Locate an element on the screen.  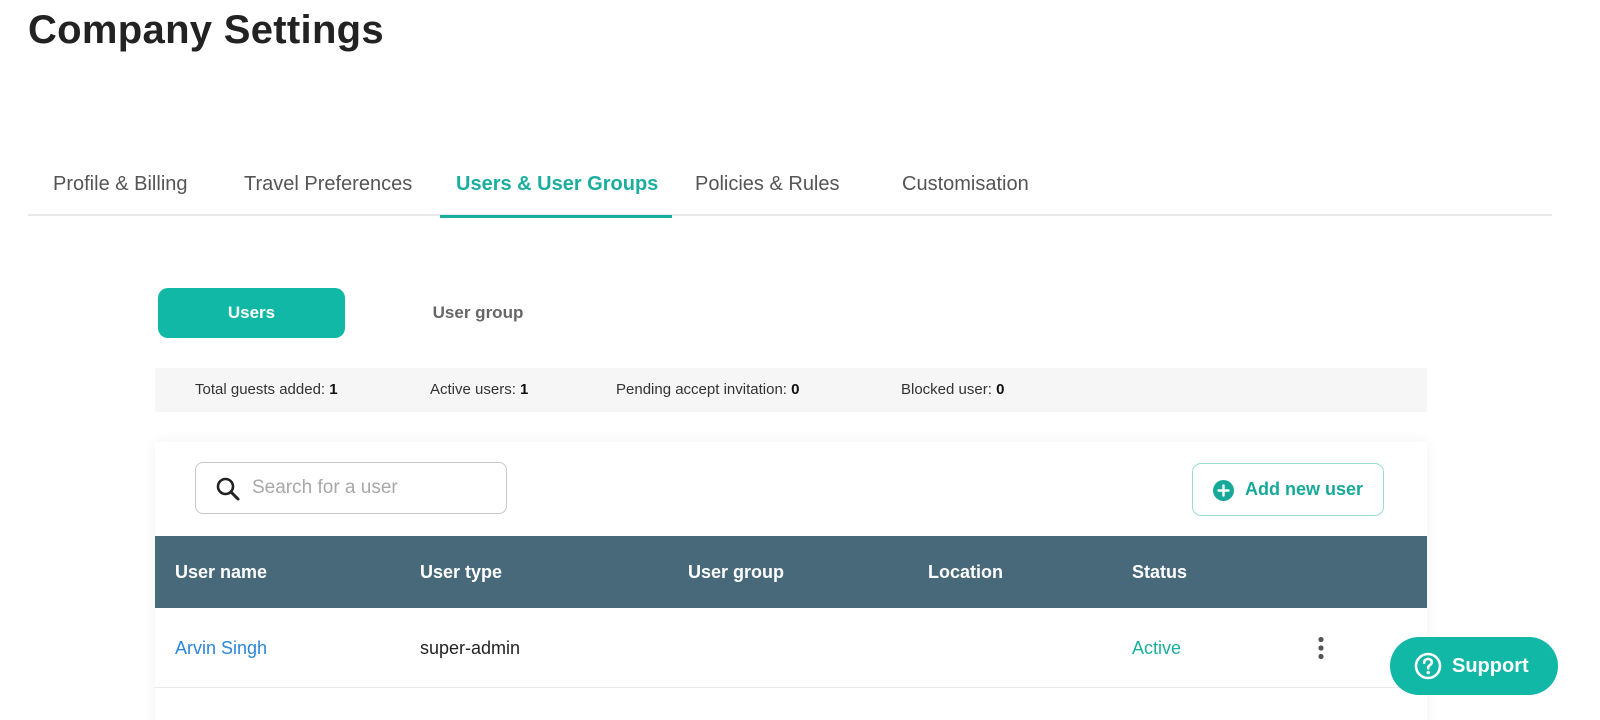
search-box is located at coordinates (351, 488).